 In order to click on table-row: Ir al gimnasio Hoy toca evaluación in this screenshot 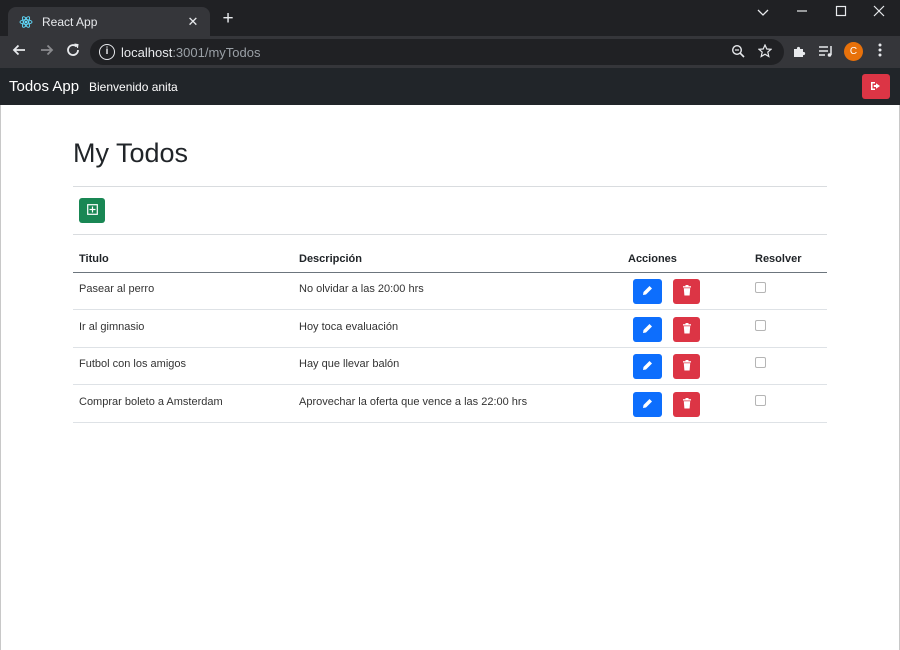, I will do `click(450, 329)`.